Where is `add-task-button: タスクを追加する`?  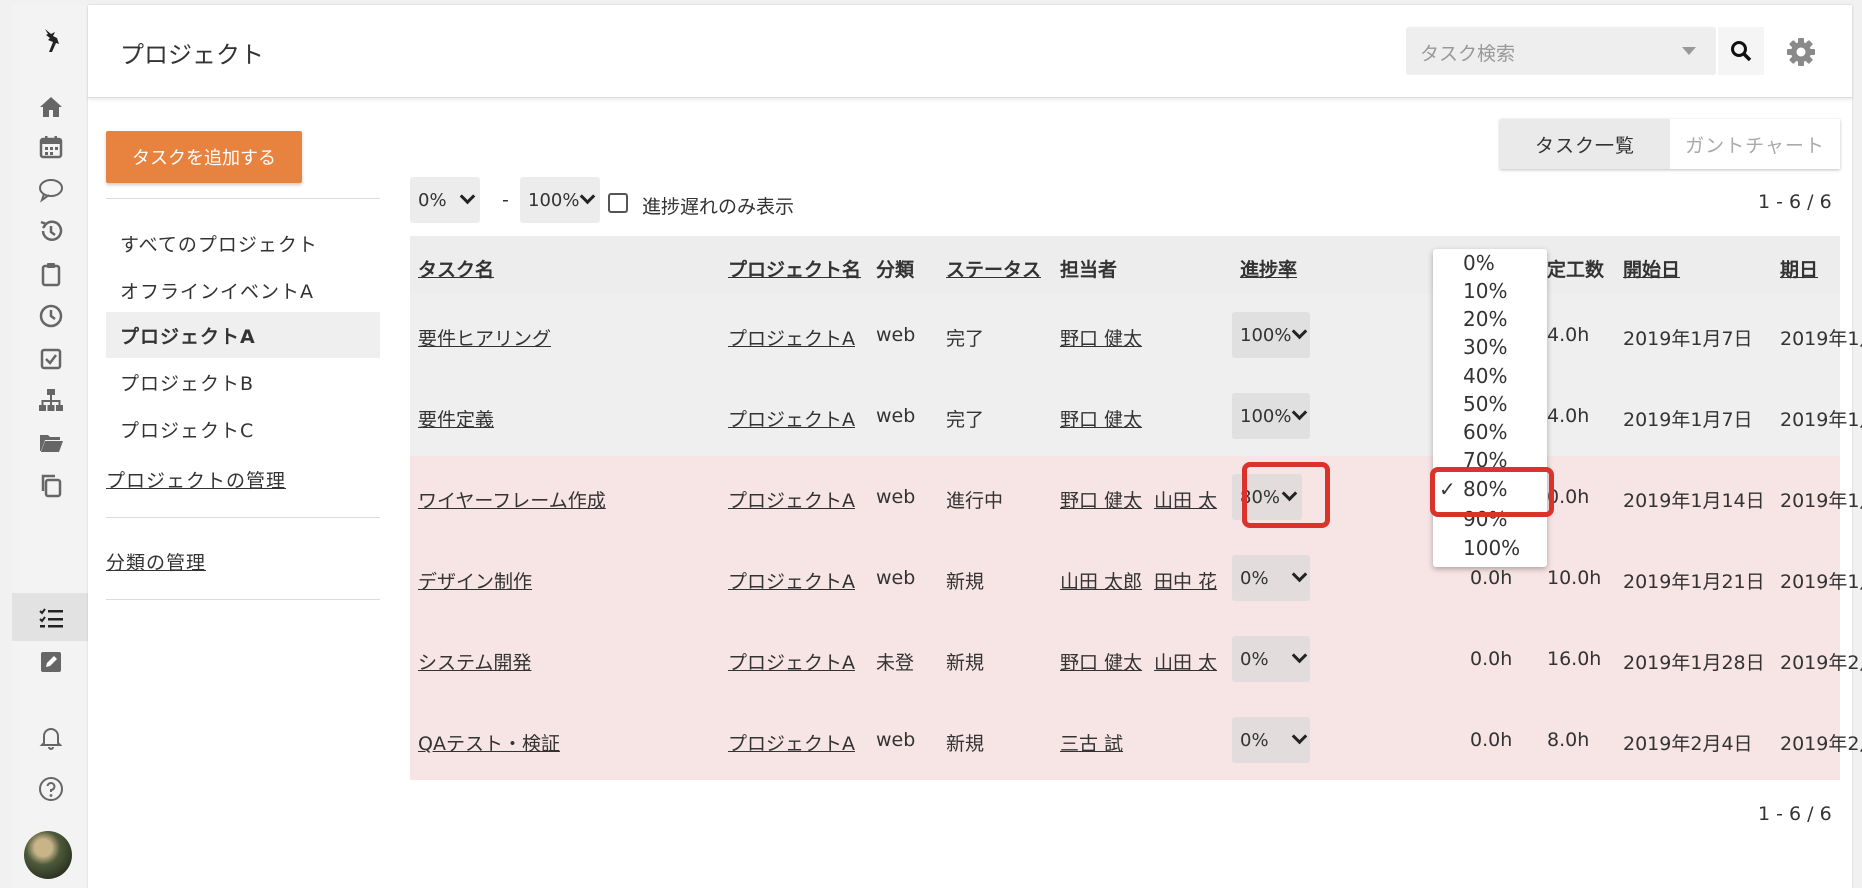 add-task-button: タスクを追加する is located at coordinates (204, 157).